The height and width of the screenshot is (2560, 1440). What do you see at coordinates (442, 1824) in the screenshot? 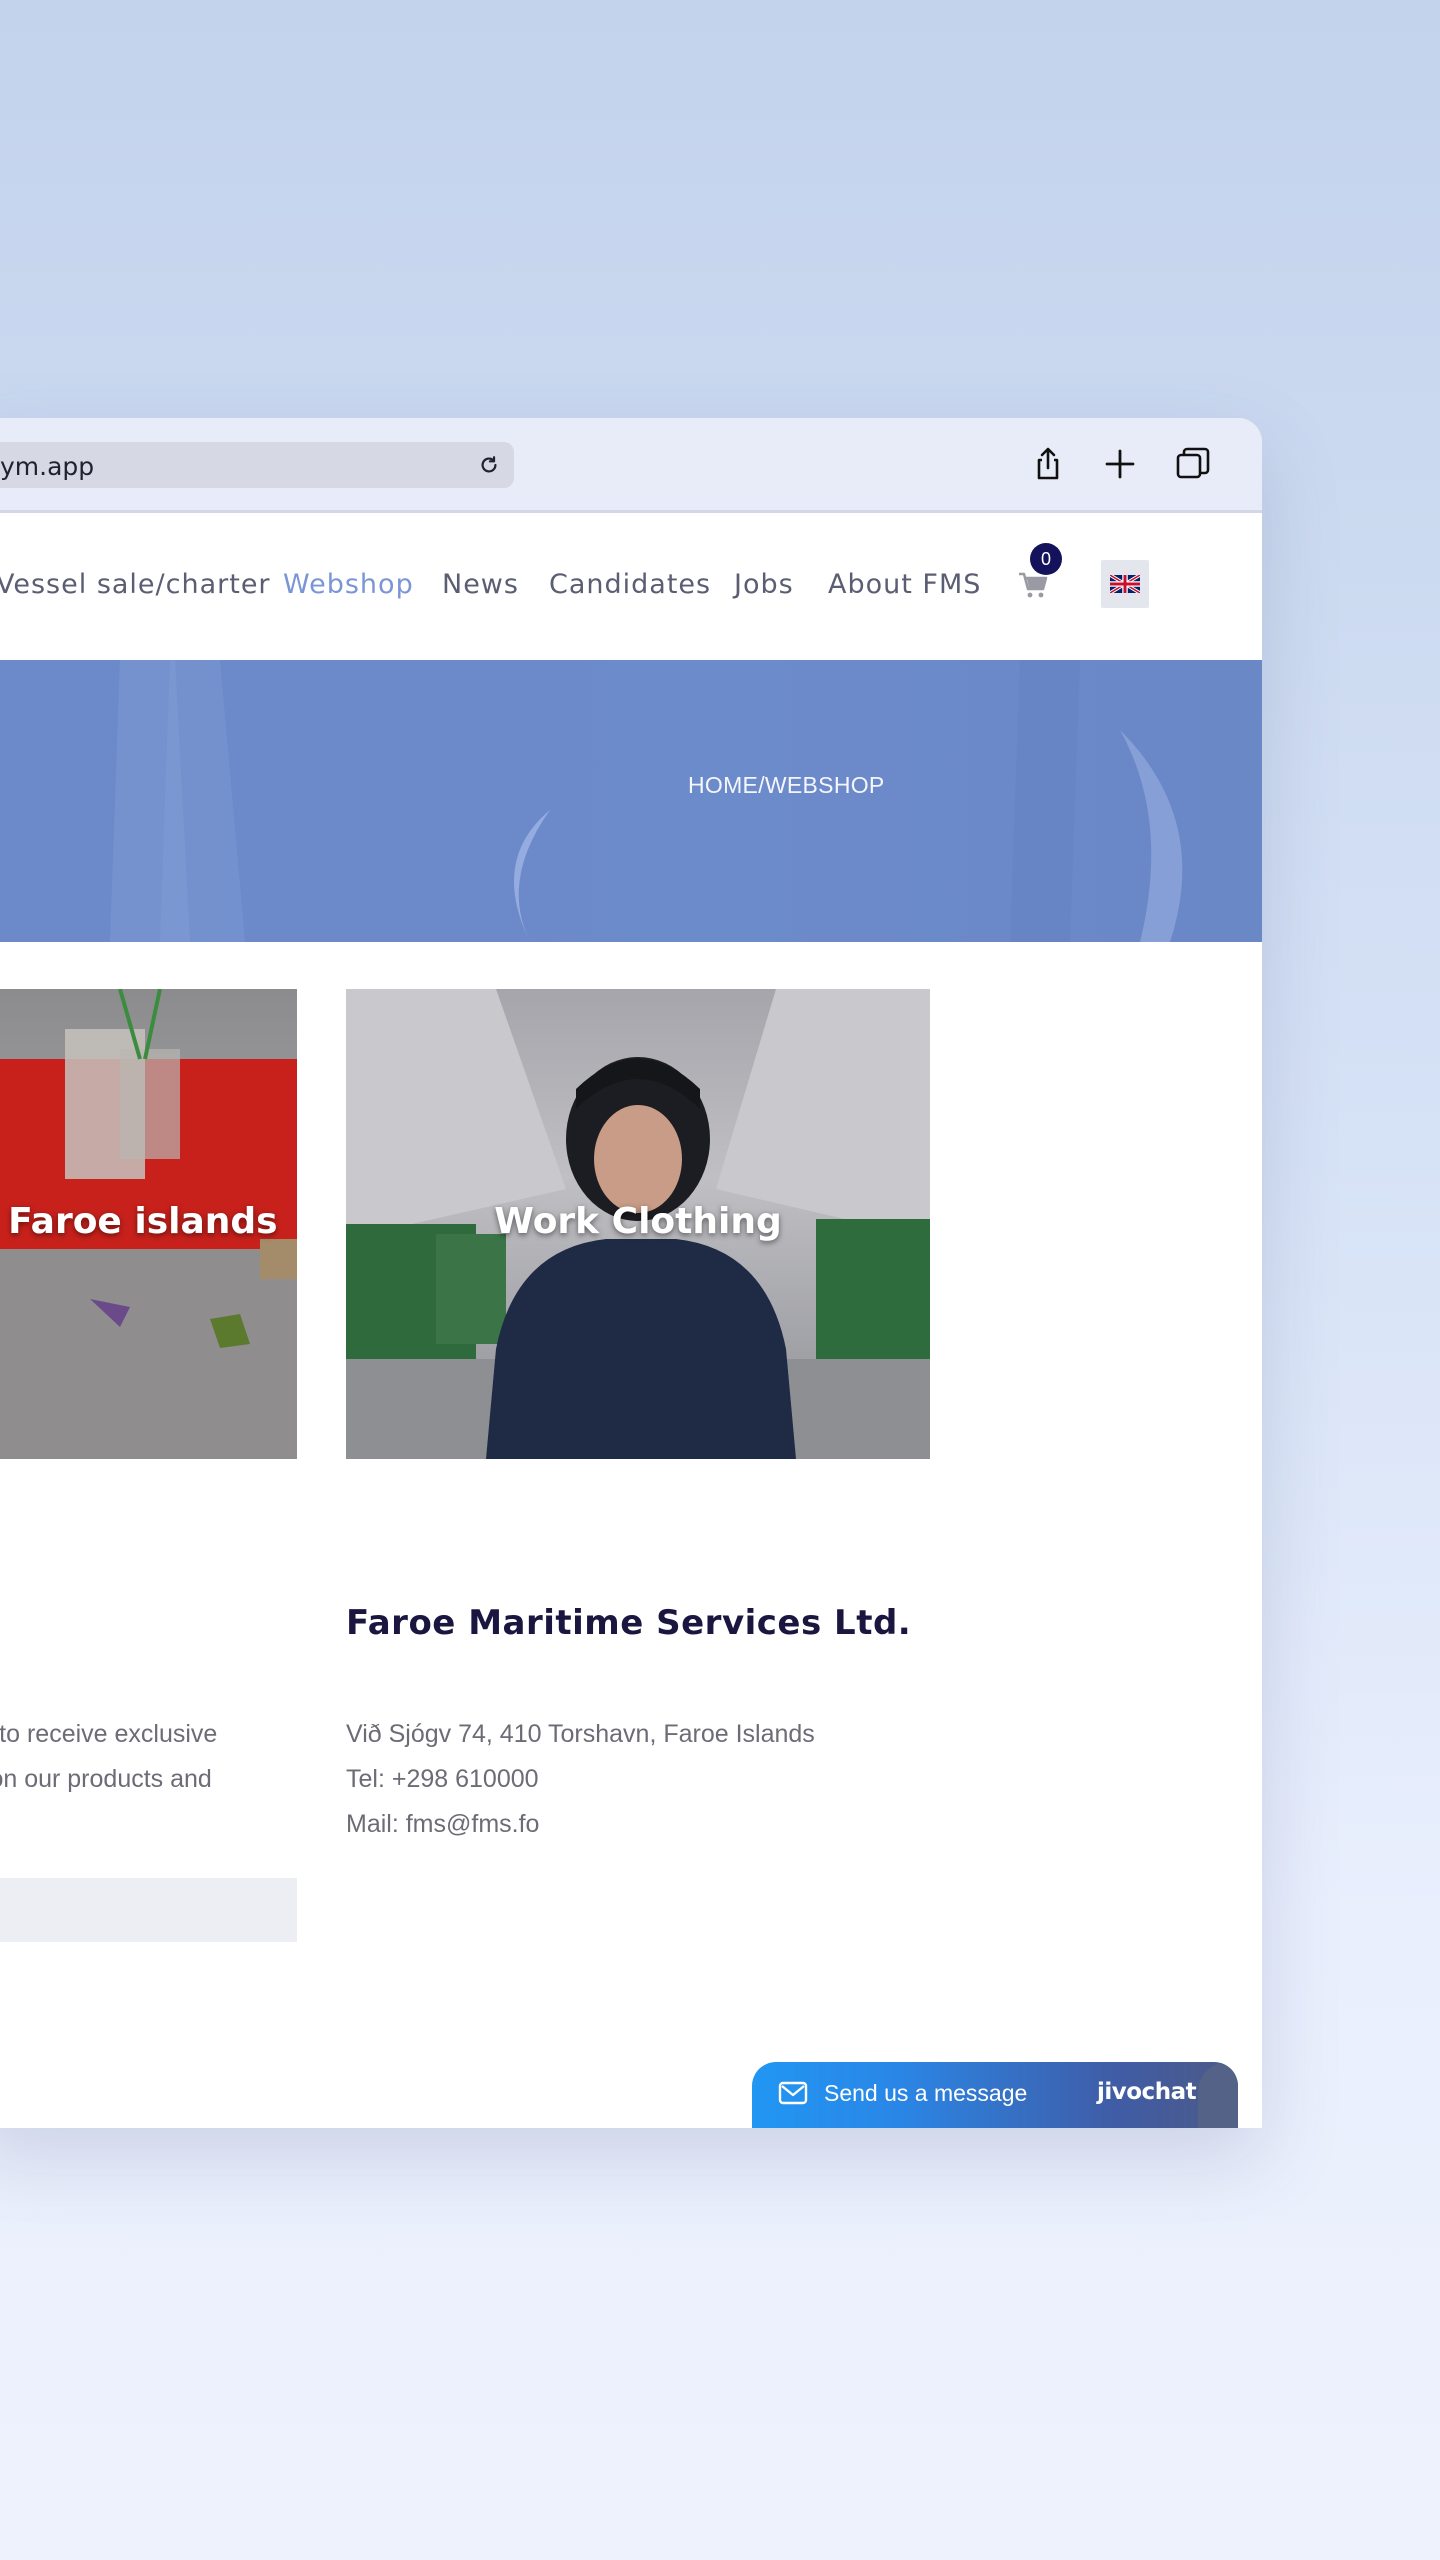
I see `company-email: Mail: fms@fms.fo` at bounding box center [442, 1824].